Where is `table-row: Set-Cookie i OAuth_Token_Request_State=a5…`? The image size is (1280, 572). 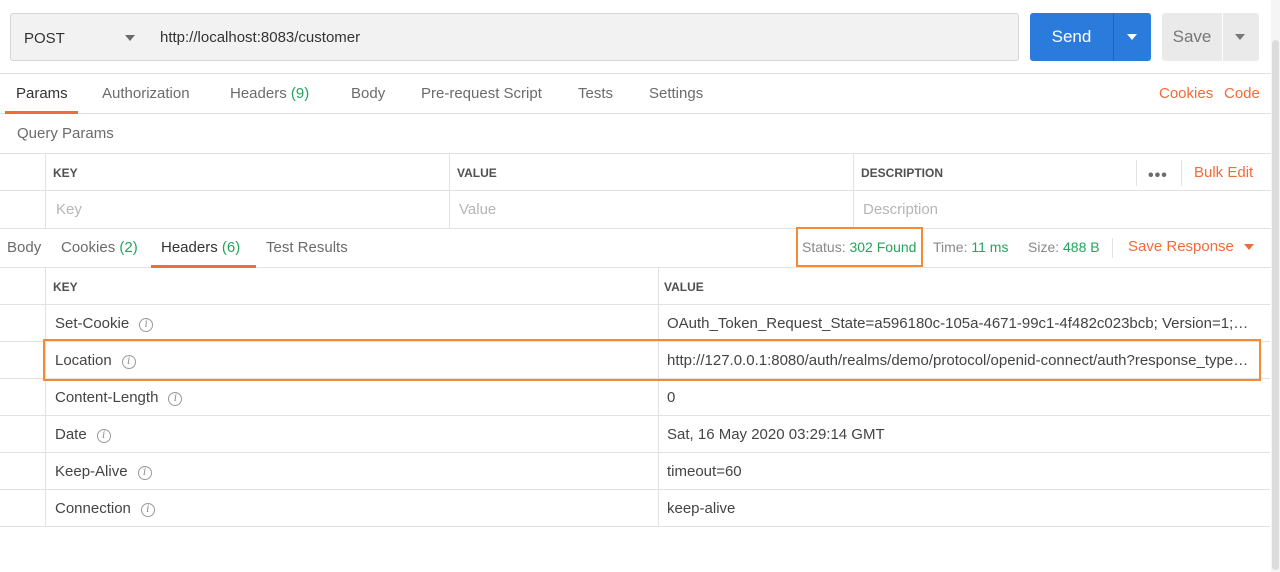 table-row: Set-Cookie i OAuth_Token_Request_State=a5… is located at coordinates (635, 323).